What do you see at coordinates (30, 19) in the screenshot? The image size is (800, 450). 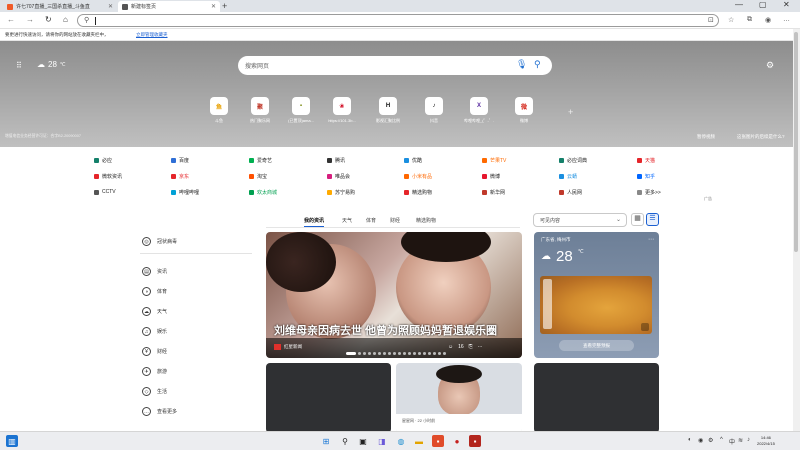 I see `forward-arrow-icon: →` at bounding box center [30, 19].